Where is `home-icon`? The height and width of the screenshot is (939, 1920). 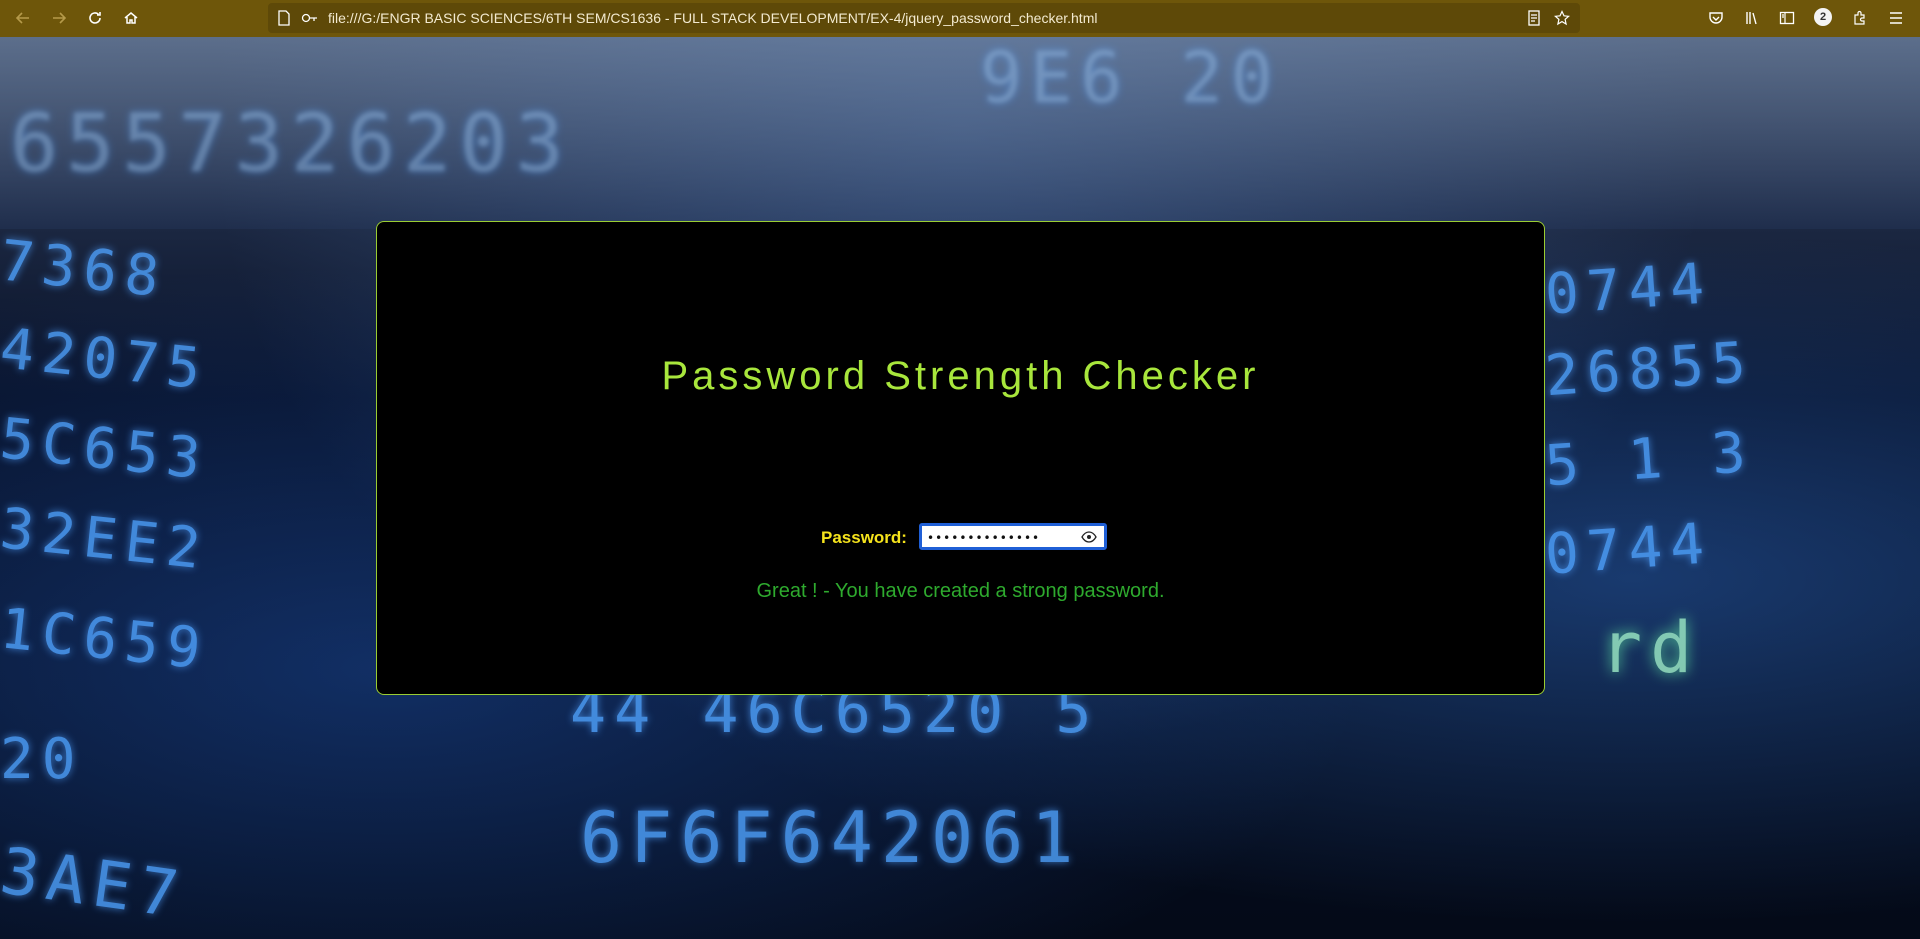
home-icon is located at coordinates (131, 18).